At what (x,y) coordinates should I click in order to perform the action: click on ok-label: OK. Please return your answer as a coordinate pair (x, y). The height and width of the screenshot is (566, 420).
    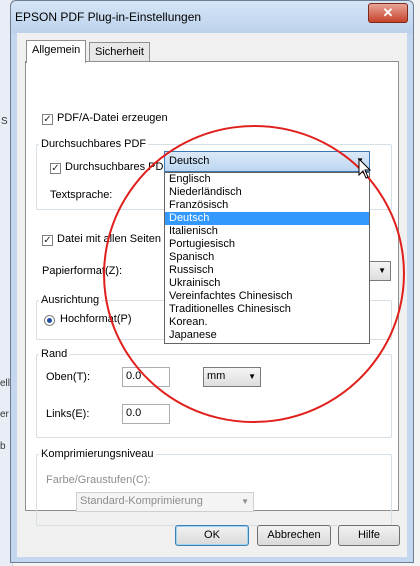
    Looking at the image, I should click on (212, 535).